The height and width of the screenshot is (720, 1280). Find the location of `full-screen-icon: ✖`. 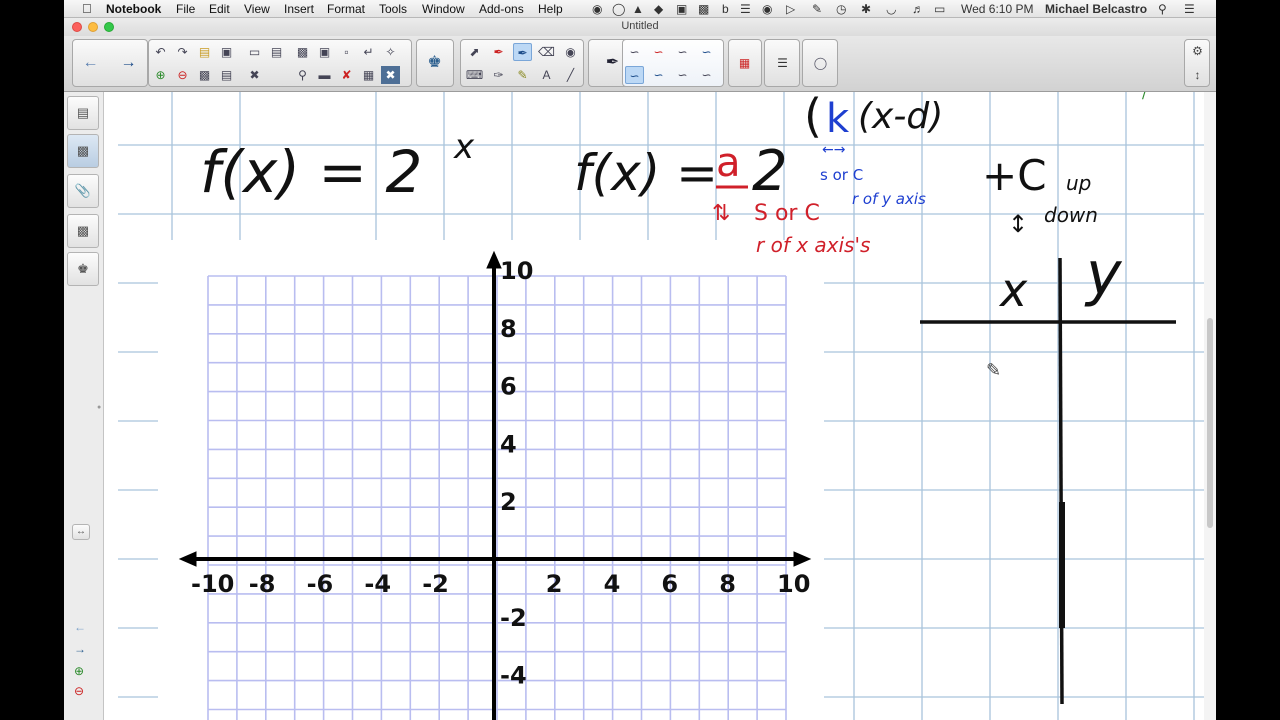

full-screen-icon: ✖ is located at coordinates (390, 75).